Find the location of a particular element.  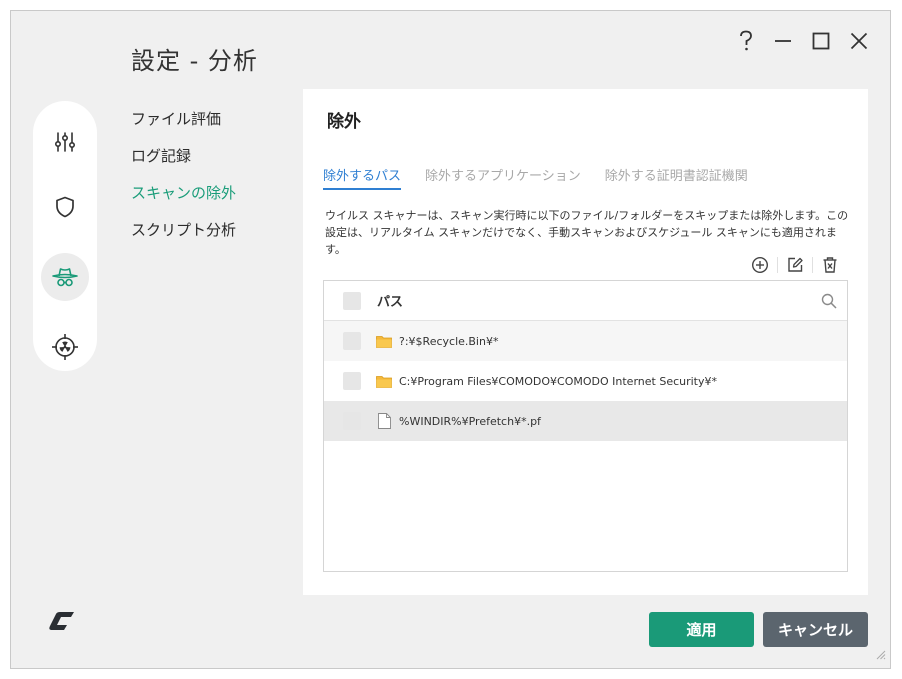

sliders-icon is located at coordinates (64, 142).